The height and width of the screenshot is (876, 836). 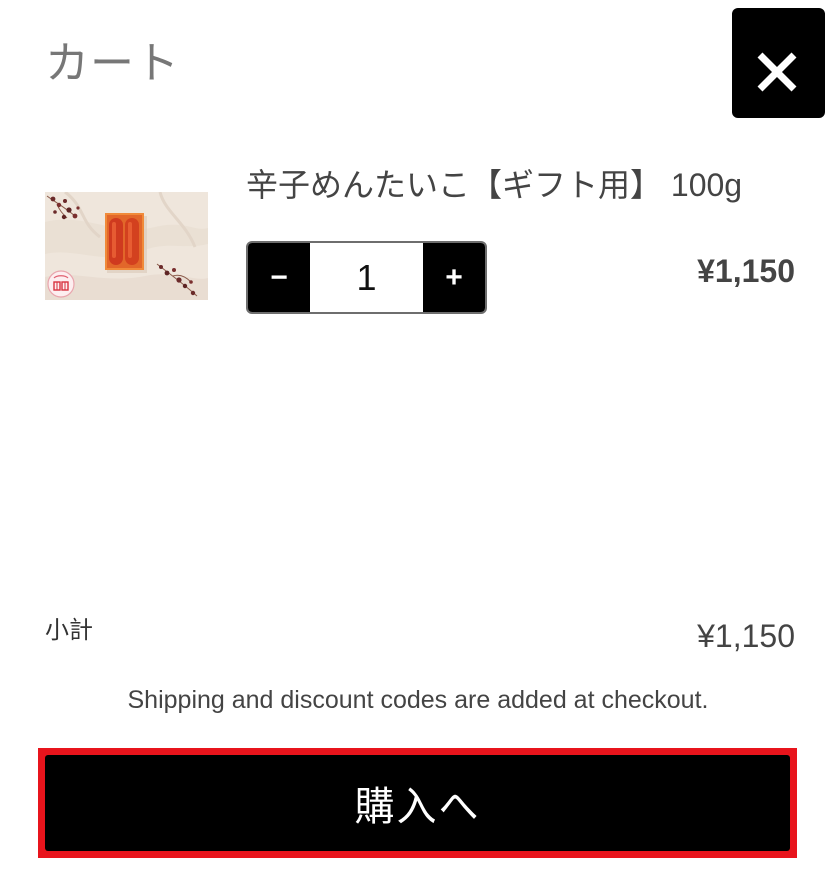 I want to click on item-price: ¥1,150, so click(x=746, y=271).